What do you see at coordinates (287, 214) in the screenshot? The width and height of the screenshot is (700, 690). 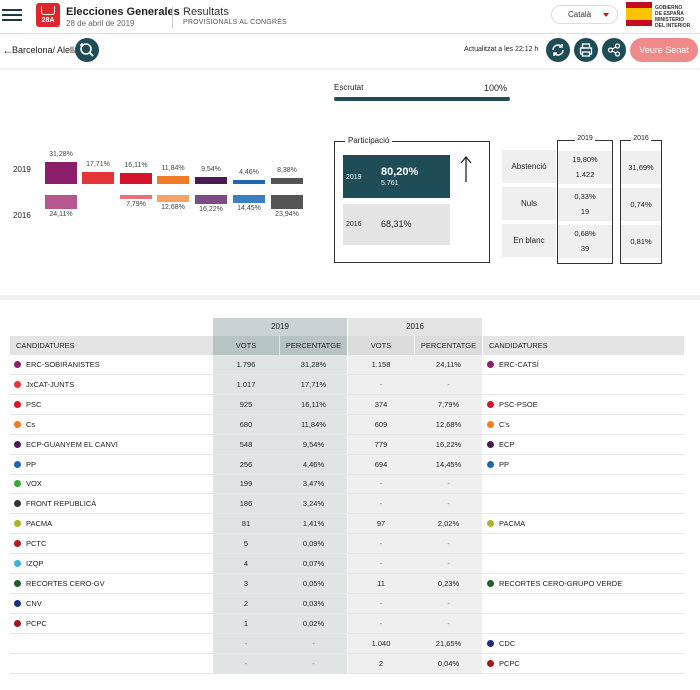 I see `bar-label-2016: 23,94%` at bounding box center [287, 214].